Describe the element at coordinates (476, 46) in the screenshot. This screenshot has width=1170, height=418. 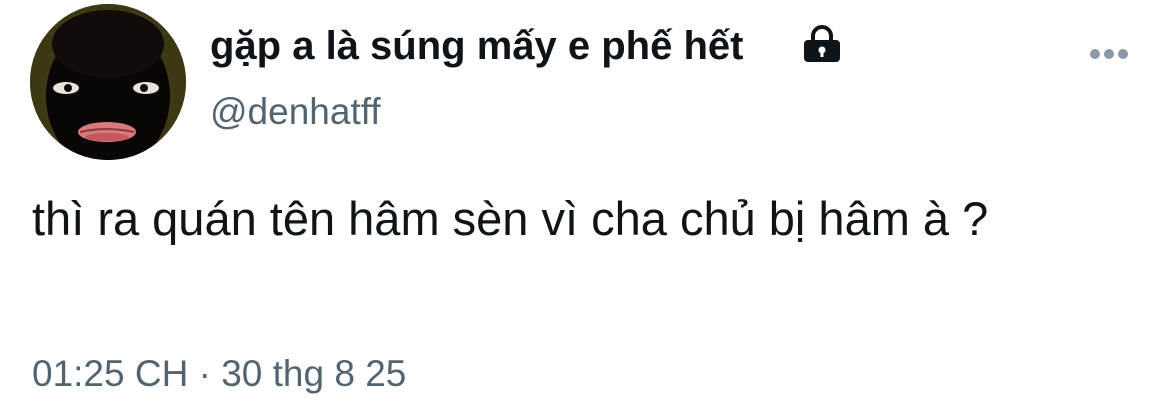
I see `display-name: gặp a là súng mấy e phế hết` at that location.